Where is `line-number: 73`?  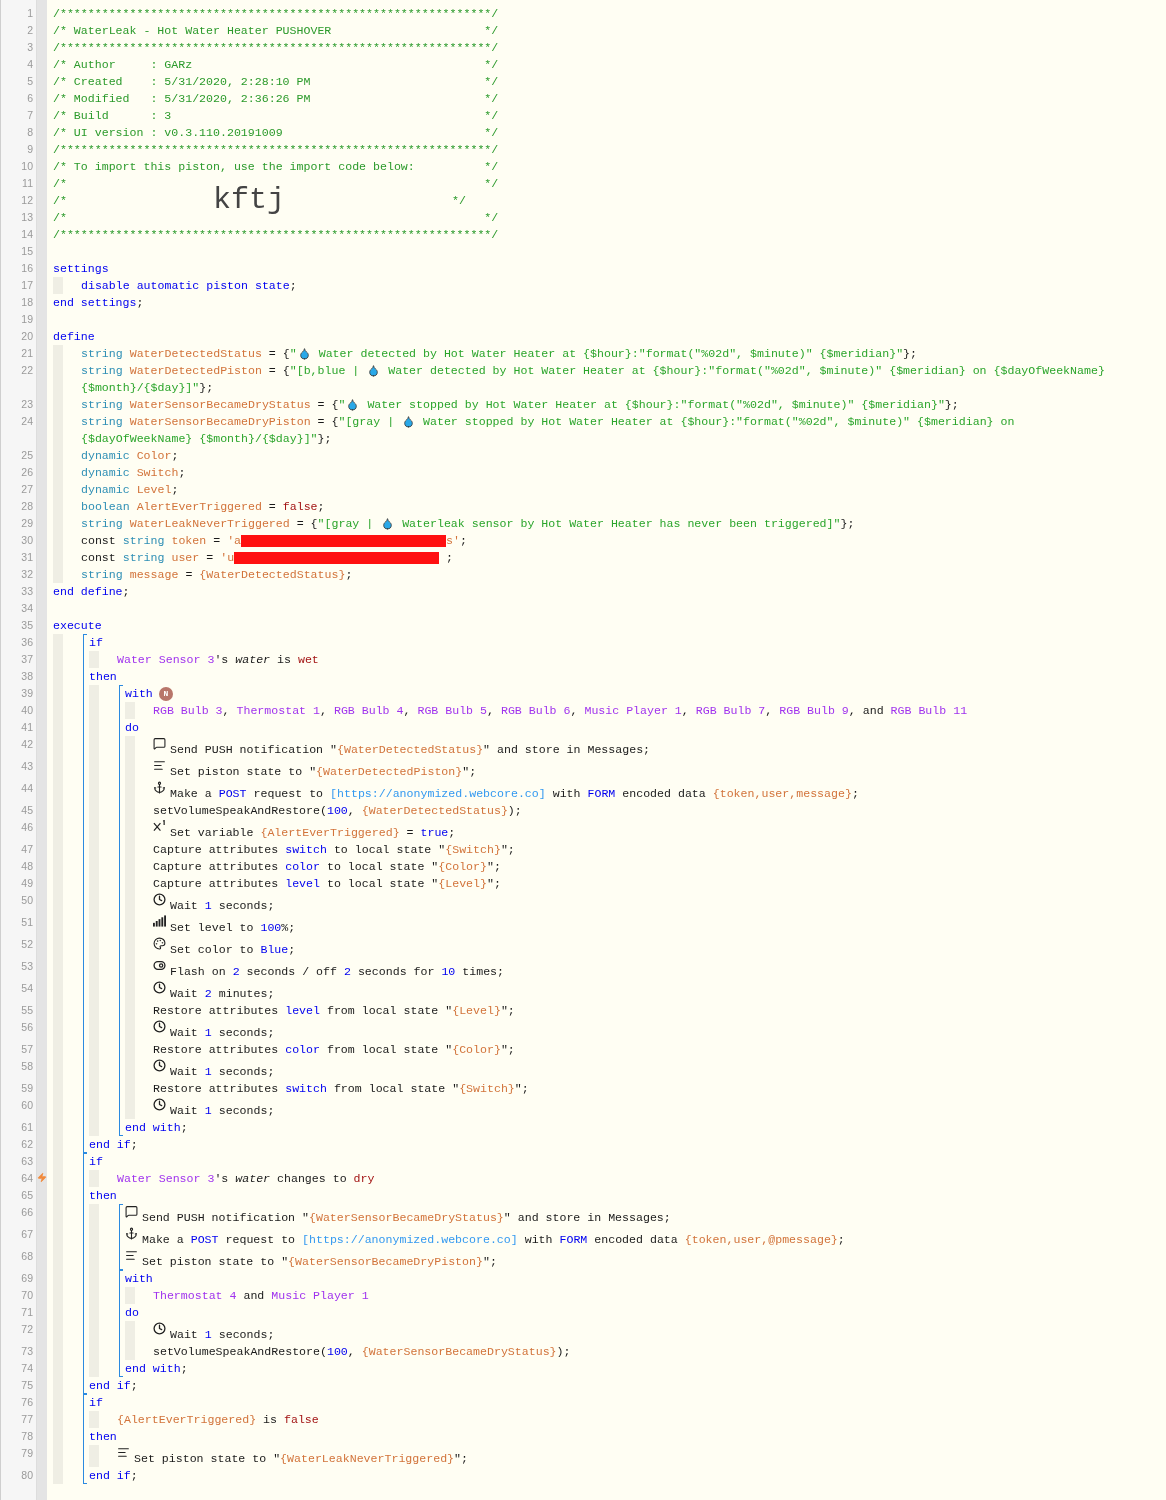
line-number: 73 is located at coordinates (27, 1351).